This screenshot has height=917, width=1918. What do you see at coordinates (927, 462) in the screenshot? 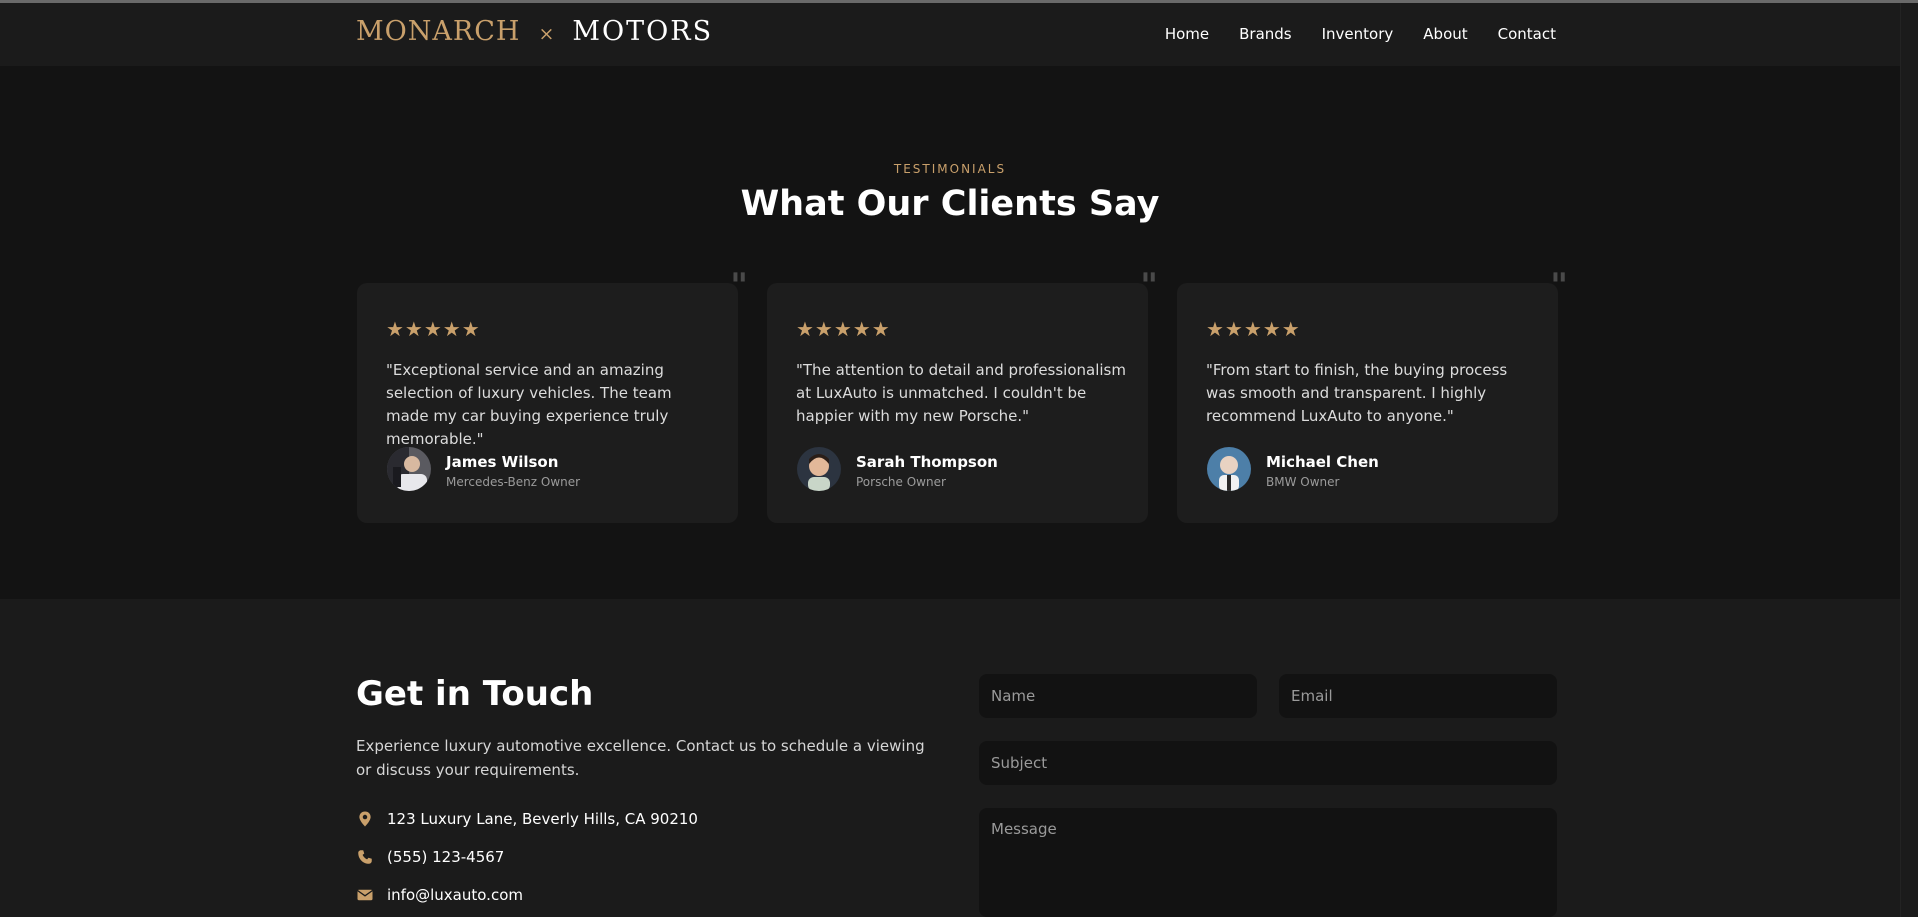
I see `client-name: Sarah Thompson` at bounding box center [927, 462].